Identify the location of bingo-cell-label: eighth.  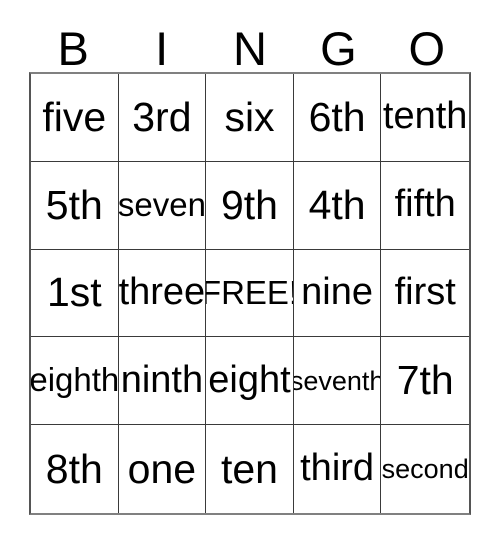
(75, 380).